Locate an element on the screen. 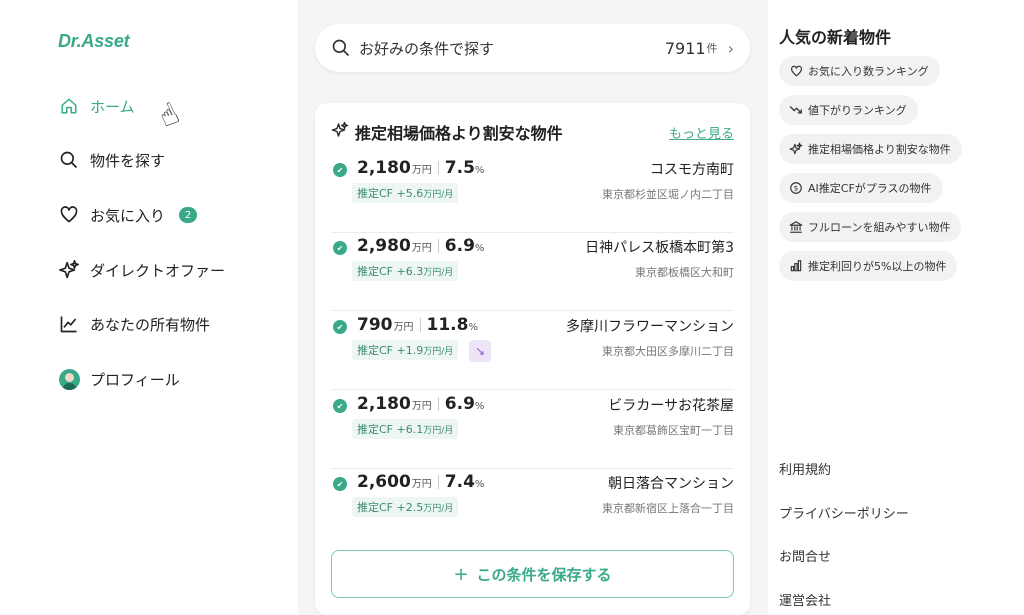 This screenshot has height=615, width=1024. contact-link: お問合せ is located at coordinates (805, 555).